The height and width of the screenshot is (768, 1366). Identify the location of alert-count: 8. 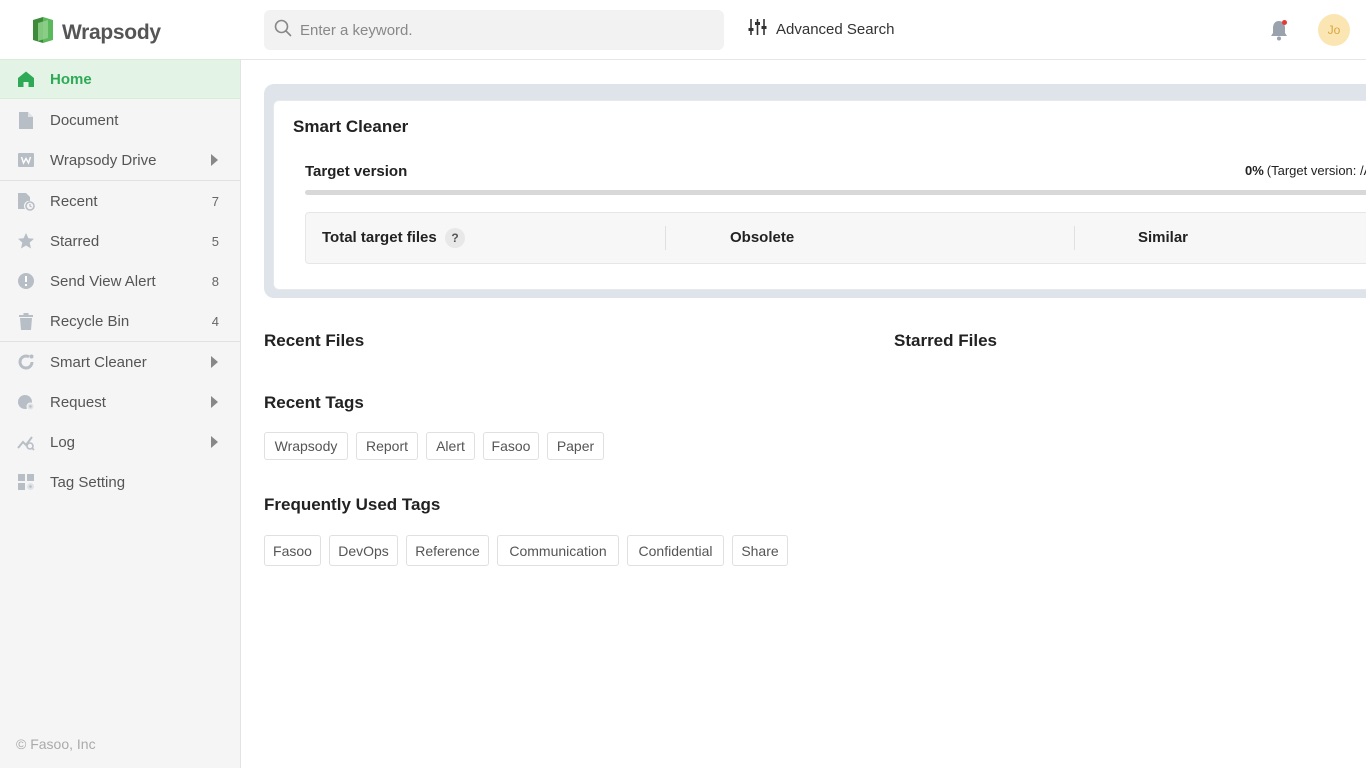
(215, 281).